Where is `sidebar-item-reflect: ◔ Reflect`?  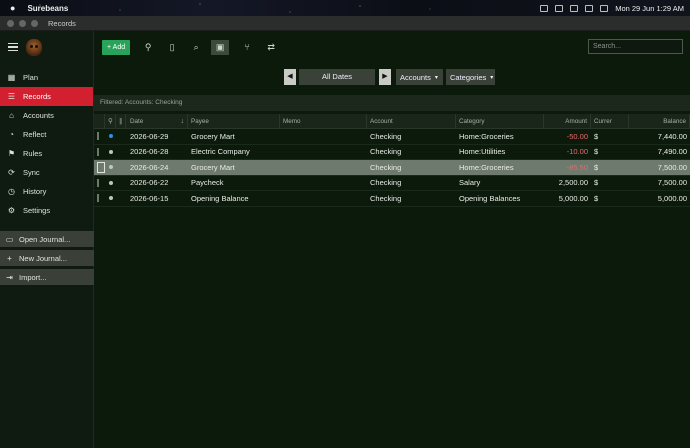 sidebar-item-reflect: ◔ Reflect is located at coordinates (46, 134).